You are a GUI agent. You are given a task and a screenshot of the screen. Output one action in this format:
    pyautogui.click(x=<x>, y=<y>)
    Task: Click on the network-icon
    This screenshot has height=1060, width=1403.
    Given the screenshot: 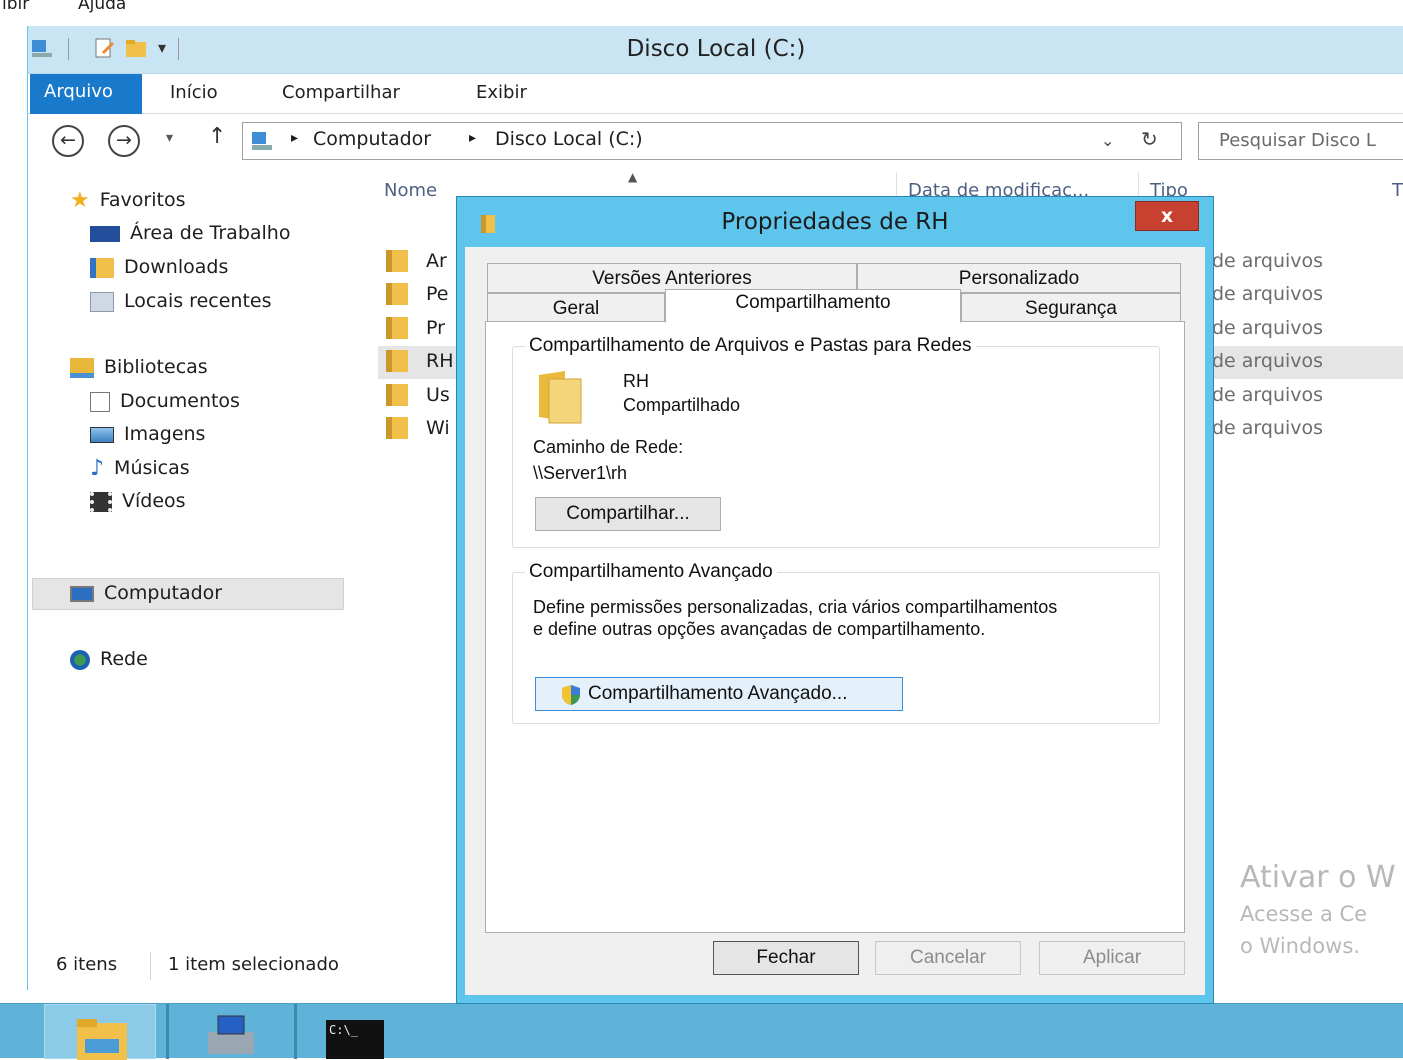 What is the action you would take?
    pyautogui.click(x=80, y=659)
    